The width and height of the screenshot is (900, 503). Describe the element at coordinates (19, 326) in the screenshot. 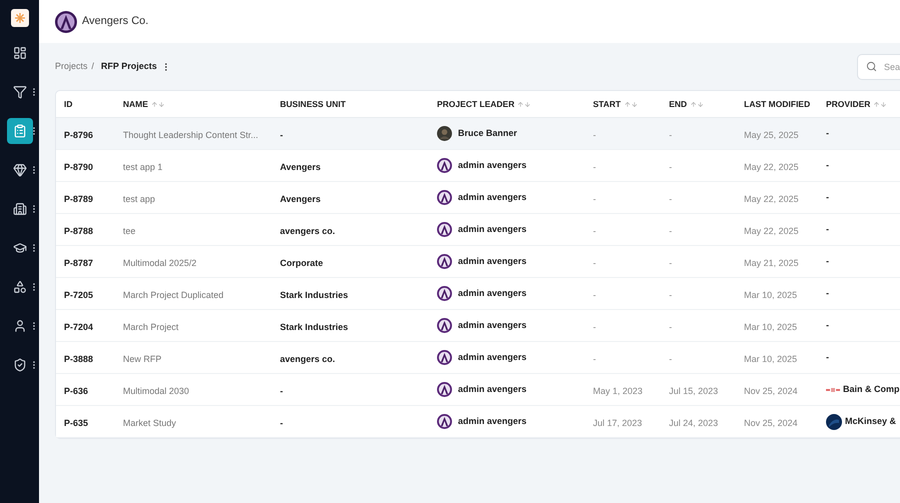

I see `user-icon` at that location.